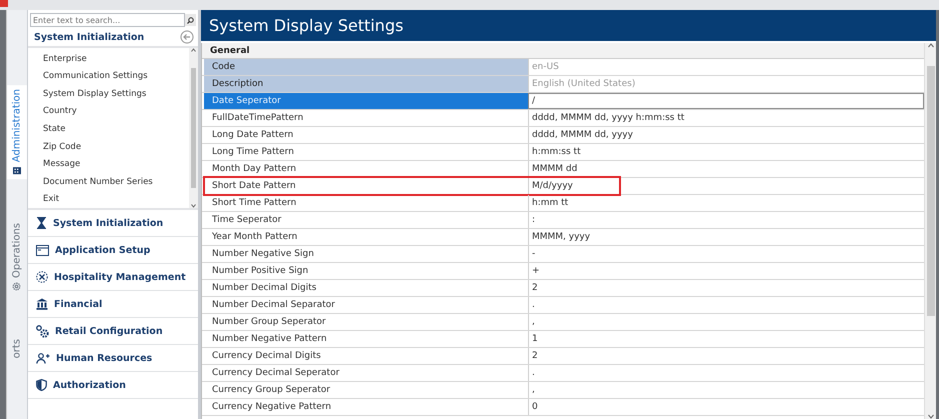 This screenshot has height=419, width=939. I want to click on gear-icon, so click(17, 287).